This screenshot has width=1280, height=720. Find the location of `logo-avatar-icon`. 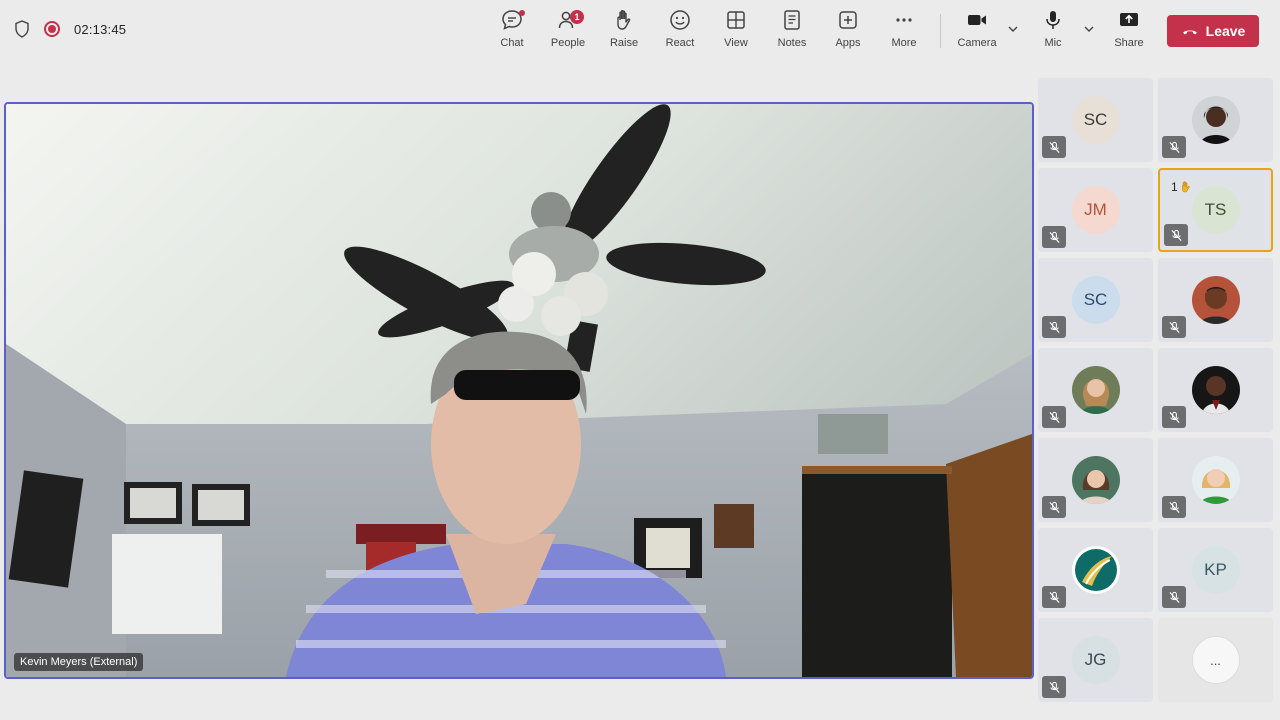

logo-avatar-icon is located at coordinates (1095, 570).